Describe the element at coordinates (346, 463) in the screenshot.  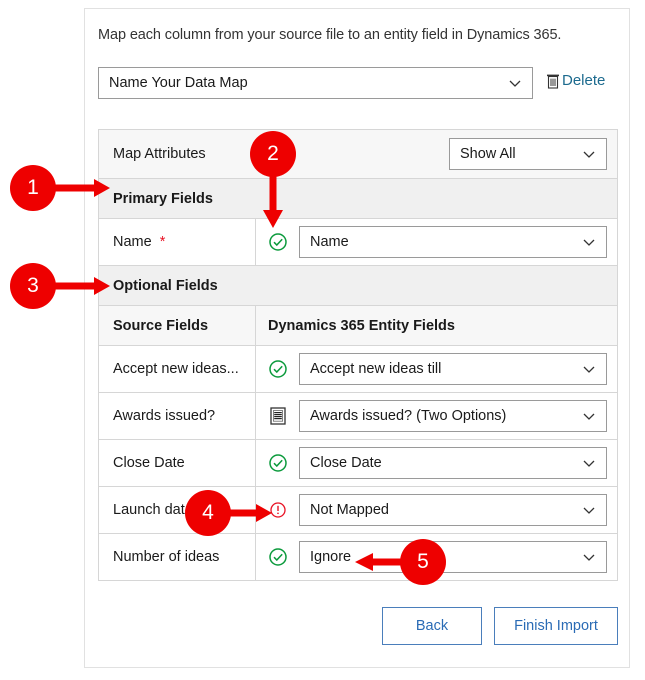
I see `target-field-value: Close Date` at that location.